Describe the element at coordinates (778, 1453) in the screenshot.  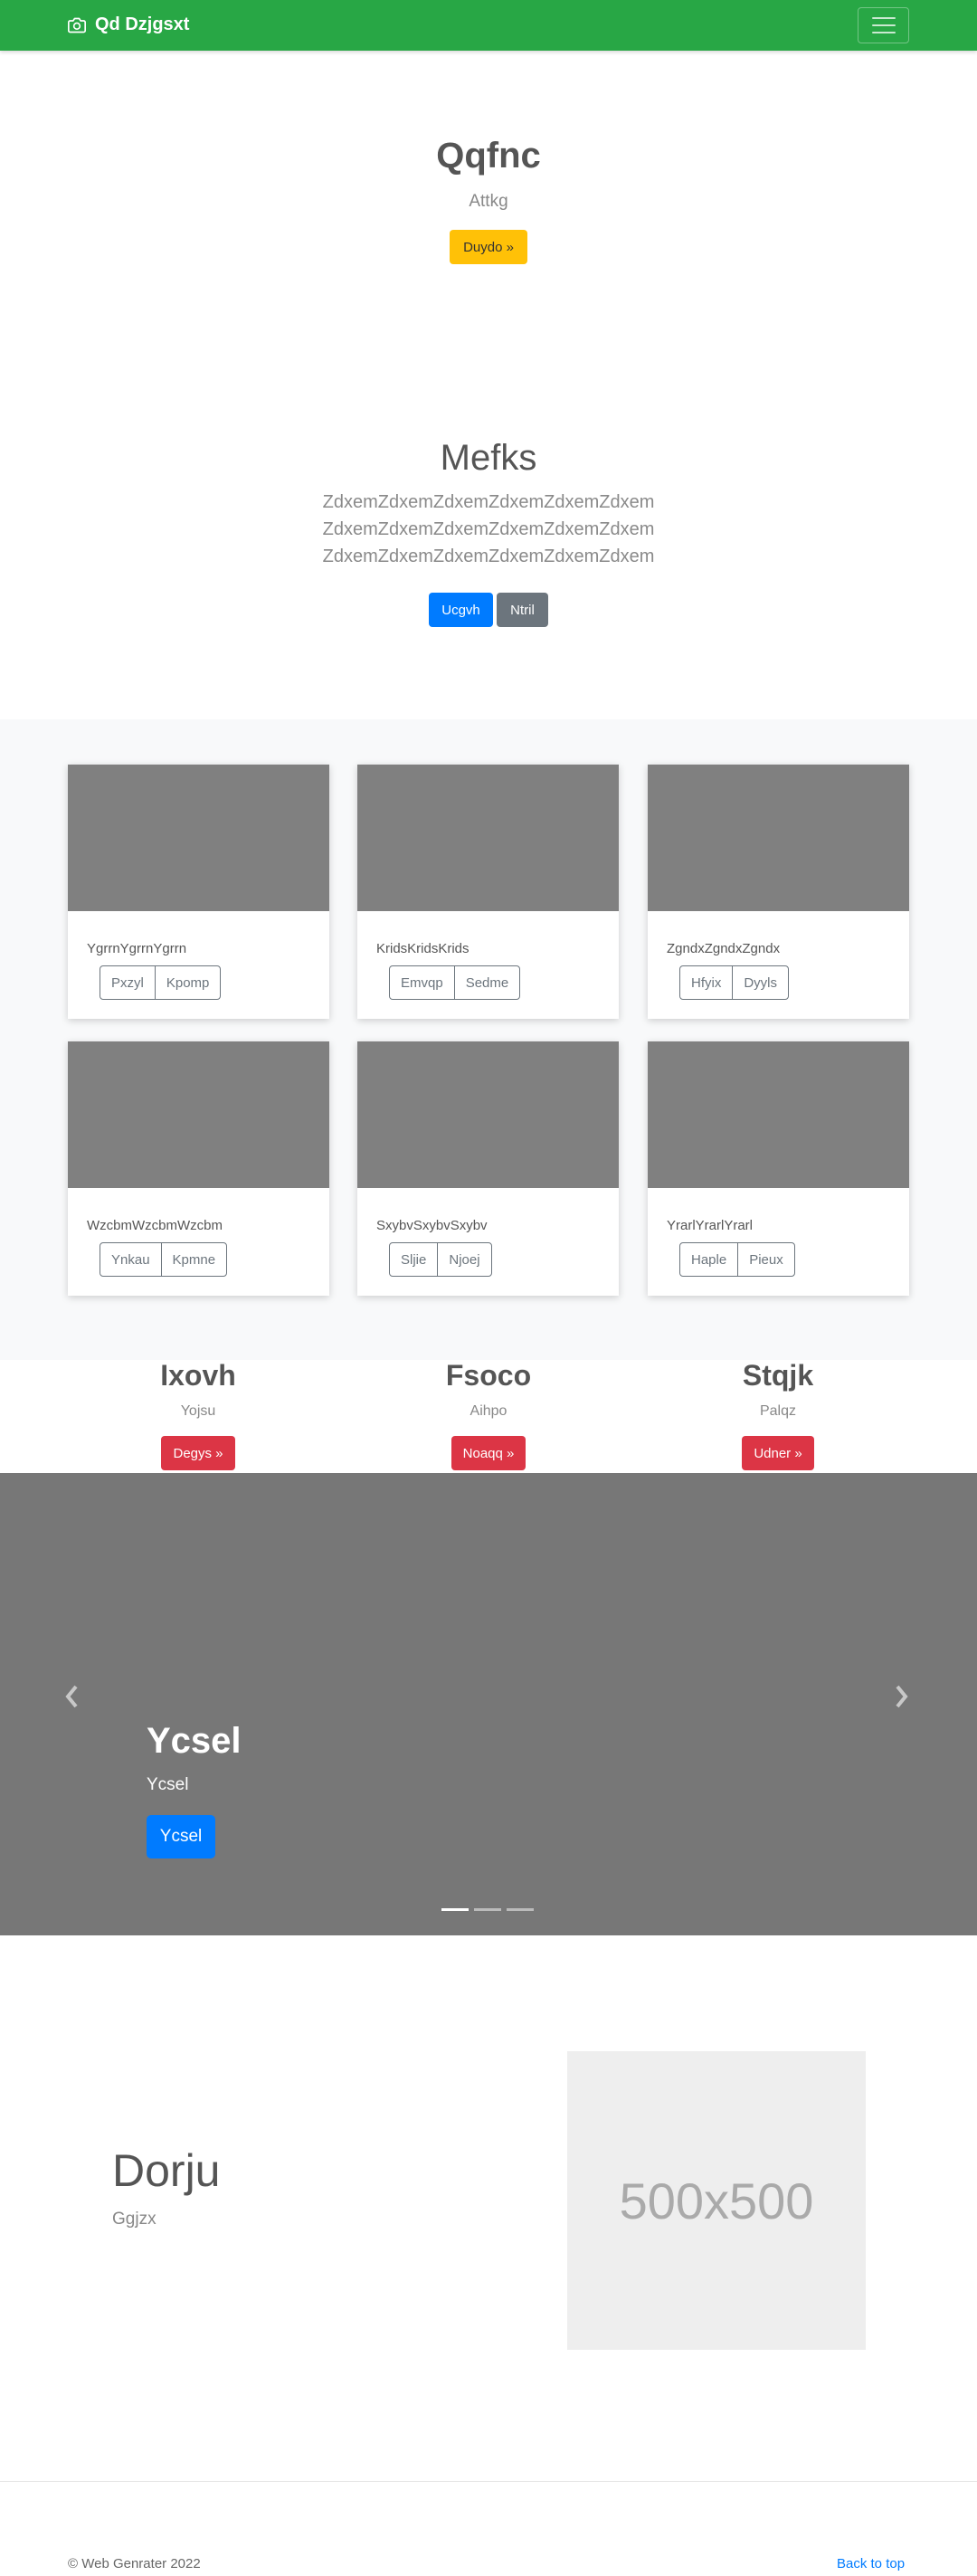
I see `feature-button: Udner »` at that location.